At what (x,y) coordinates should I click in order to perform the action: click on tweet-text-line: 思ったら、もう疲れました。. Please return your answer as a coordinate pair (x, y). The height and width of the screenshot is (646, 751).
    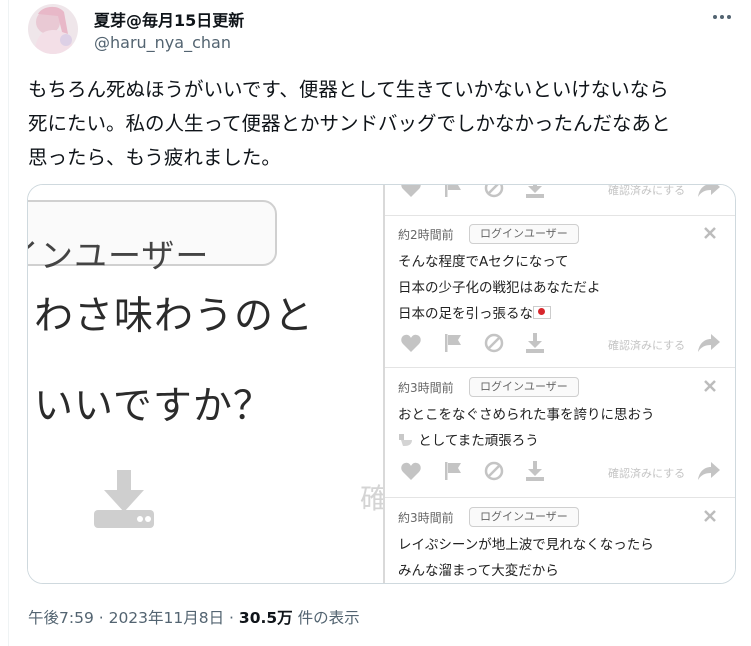
    Looking at the image, I should click on (154, 157).